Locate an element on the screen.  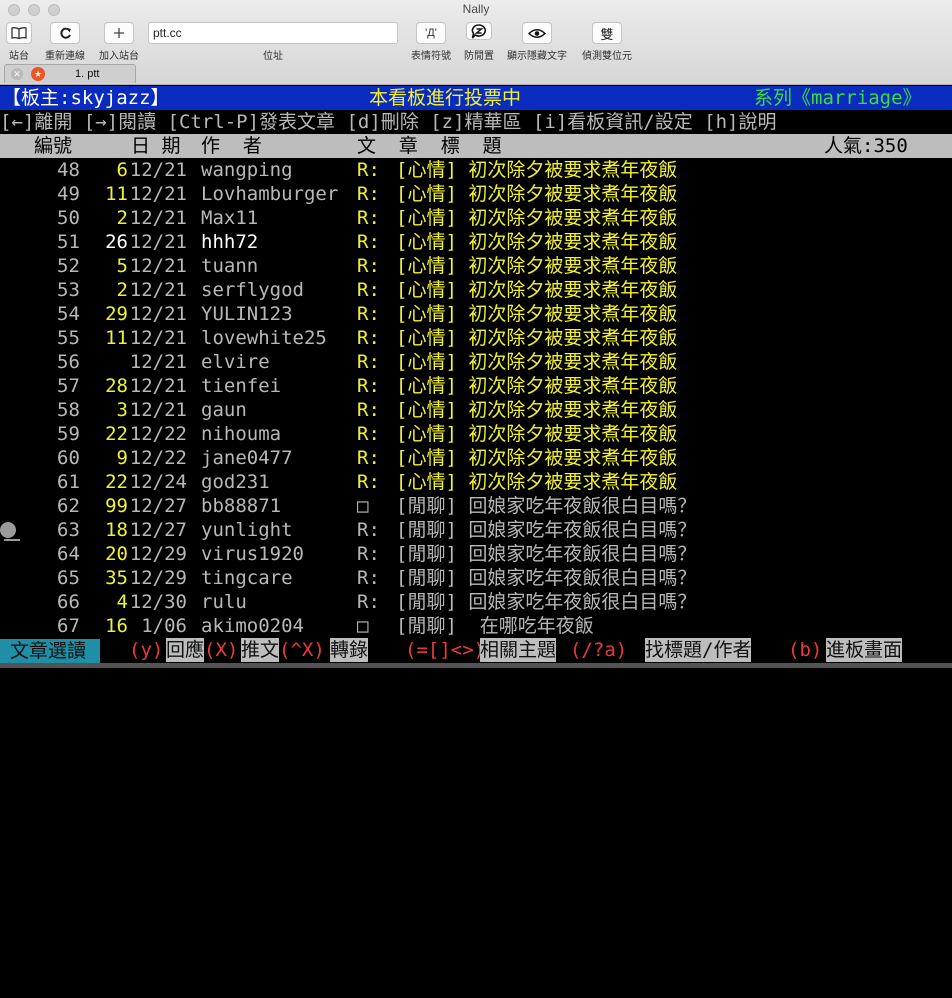
post-author: lovewhite25 is located at coordinates (264, 338).